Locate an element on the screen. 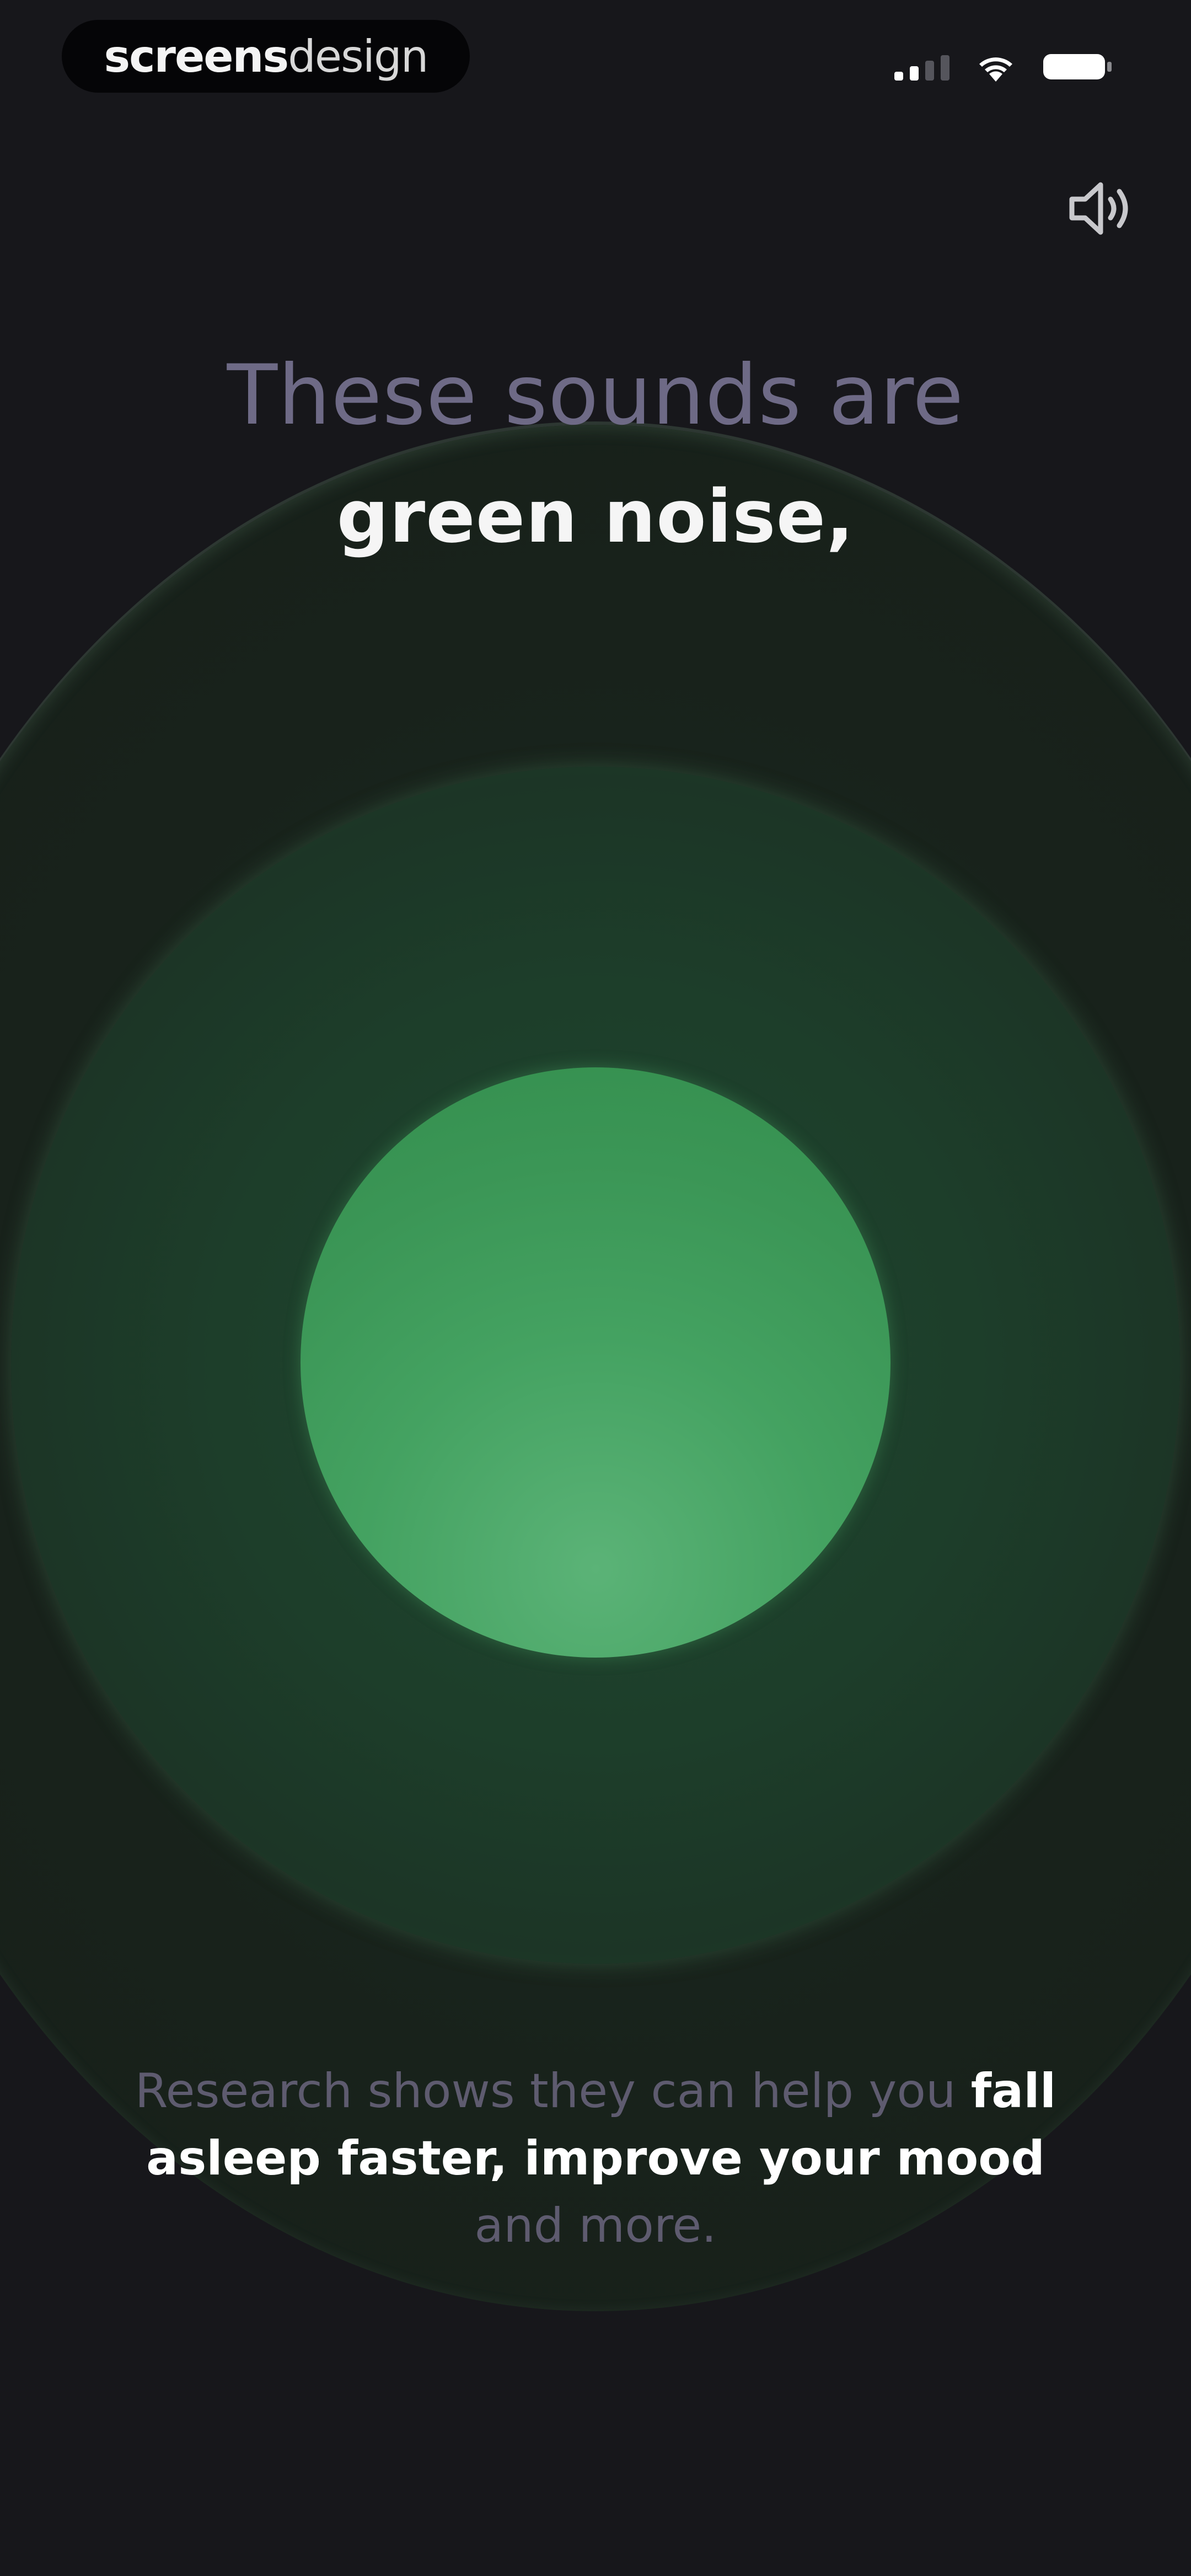 The width and height of the screenshot is (1191, 2576). body-text-start: Research shows they can help you is located at coordinates (553, 2091).